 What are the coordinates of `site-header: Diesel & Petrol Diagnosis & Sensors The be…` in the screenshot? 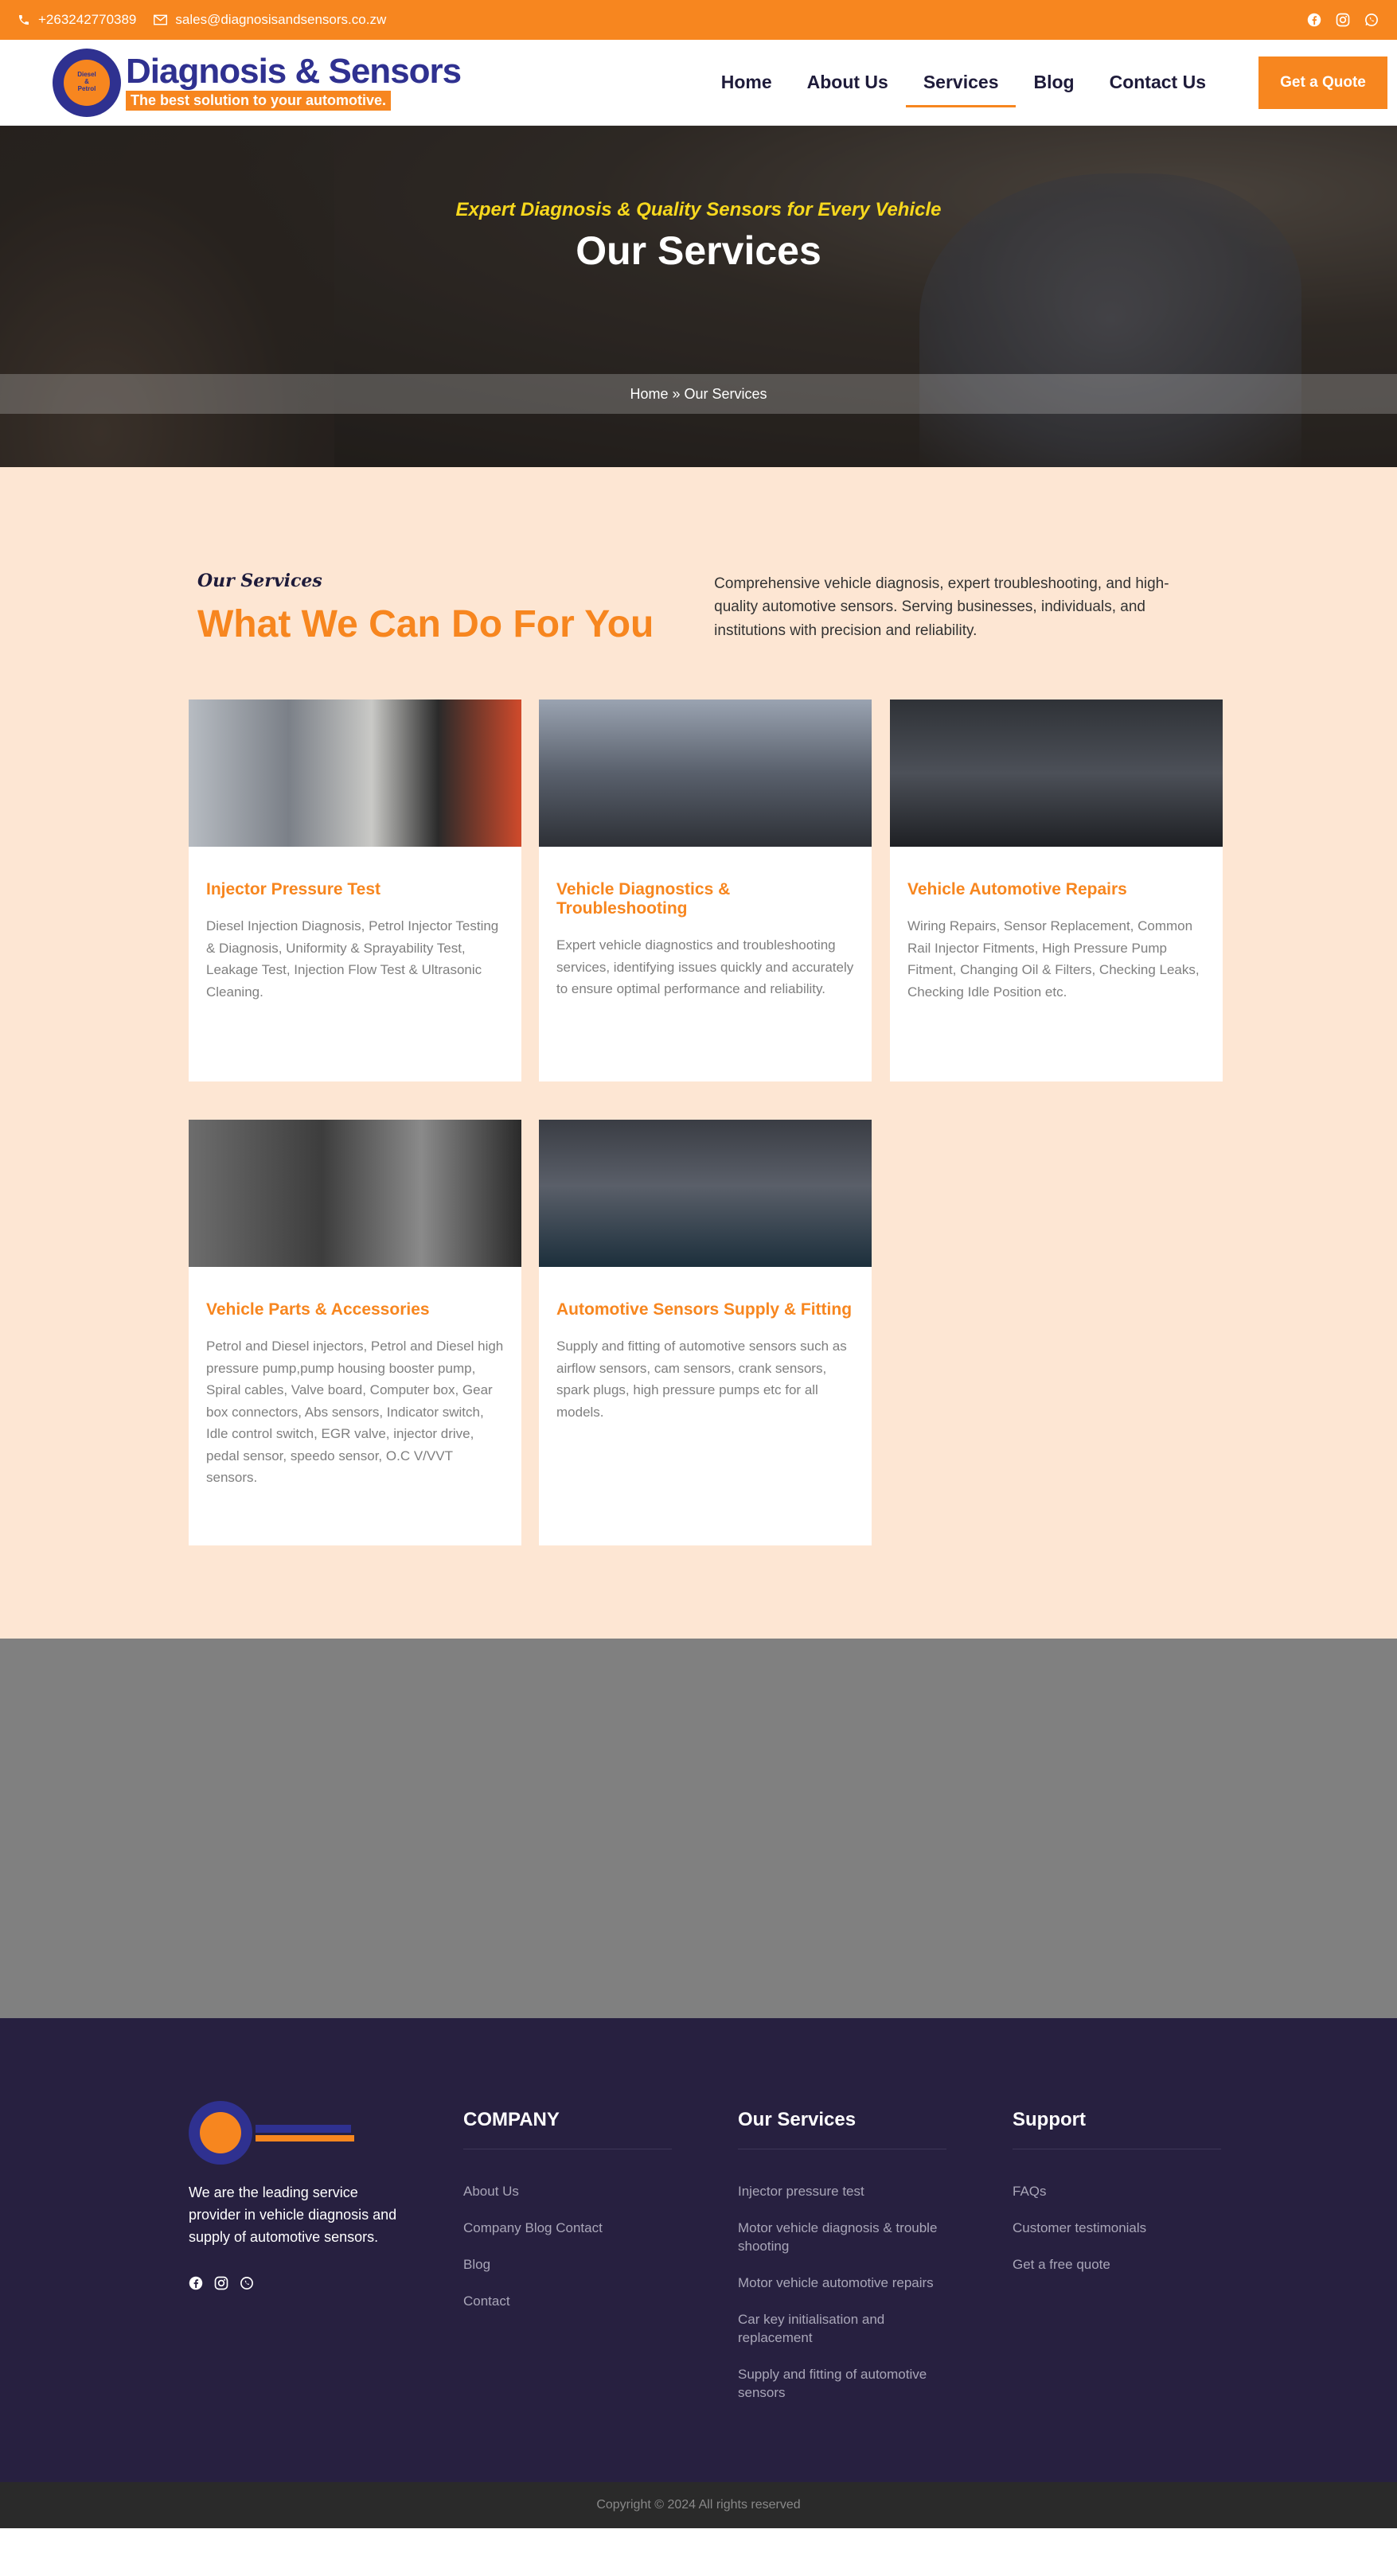 It's located at (698, 83).